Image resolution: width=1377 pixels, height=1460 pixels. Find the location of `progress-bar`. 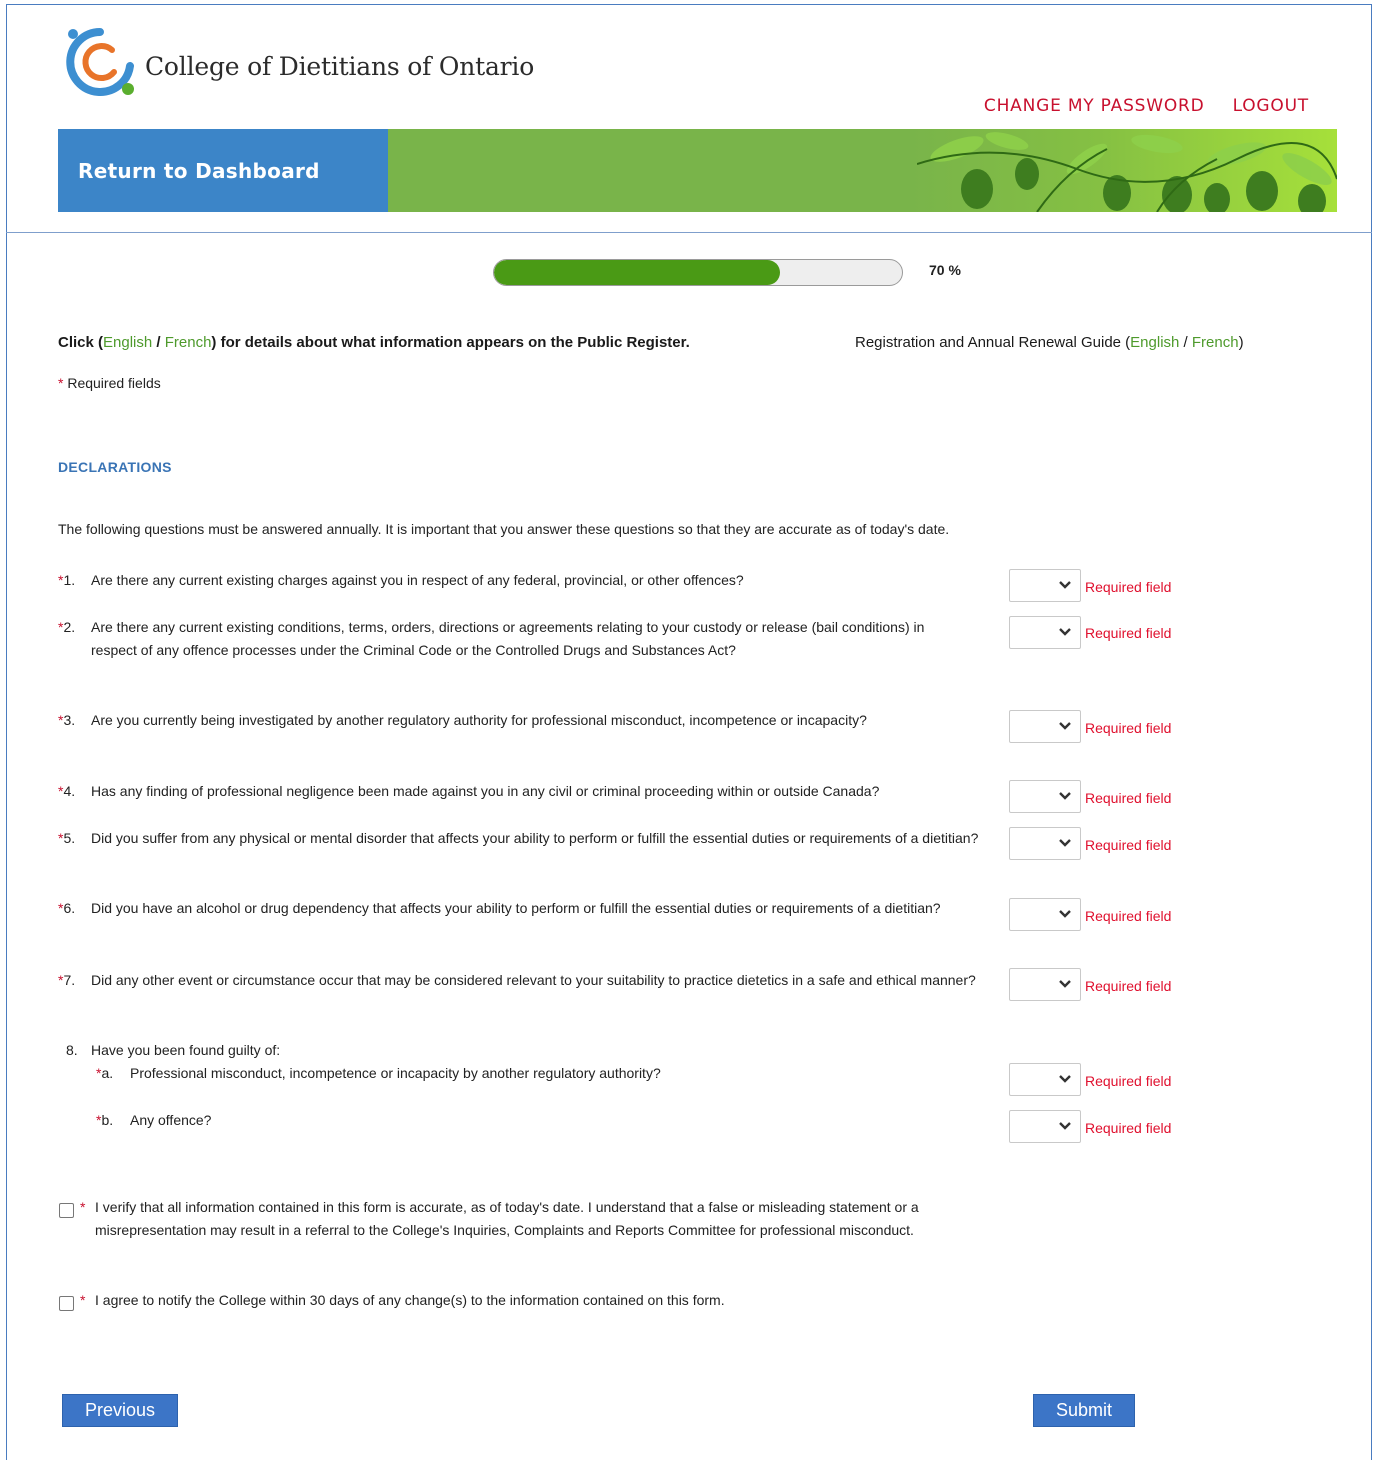

progress-bar is located at coordinates (698, 272).